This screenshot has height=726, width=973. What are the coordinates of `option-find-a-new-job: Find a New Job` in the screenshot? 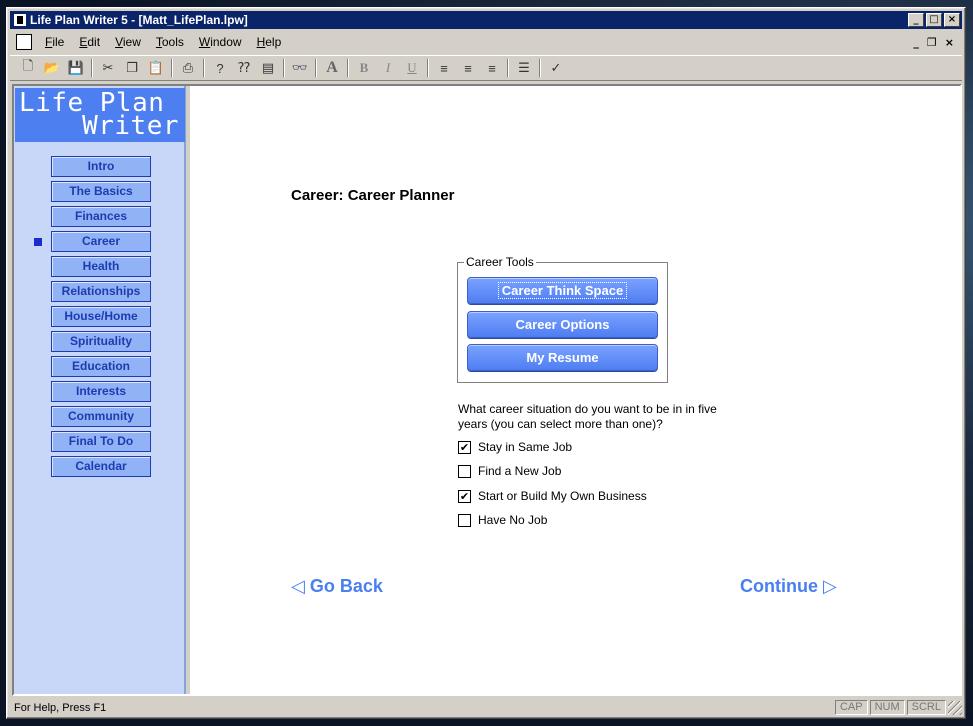 It's located at (509, 471).